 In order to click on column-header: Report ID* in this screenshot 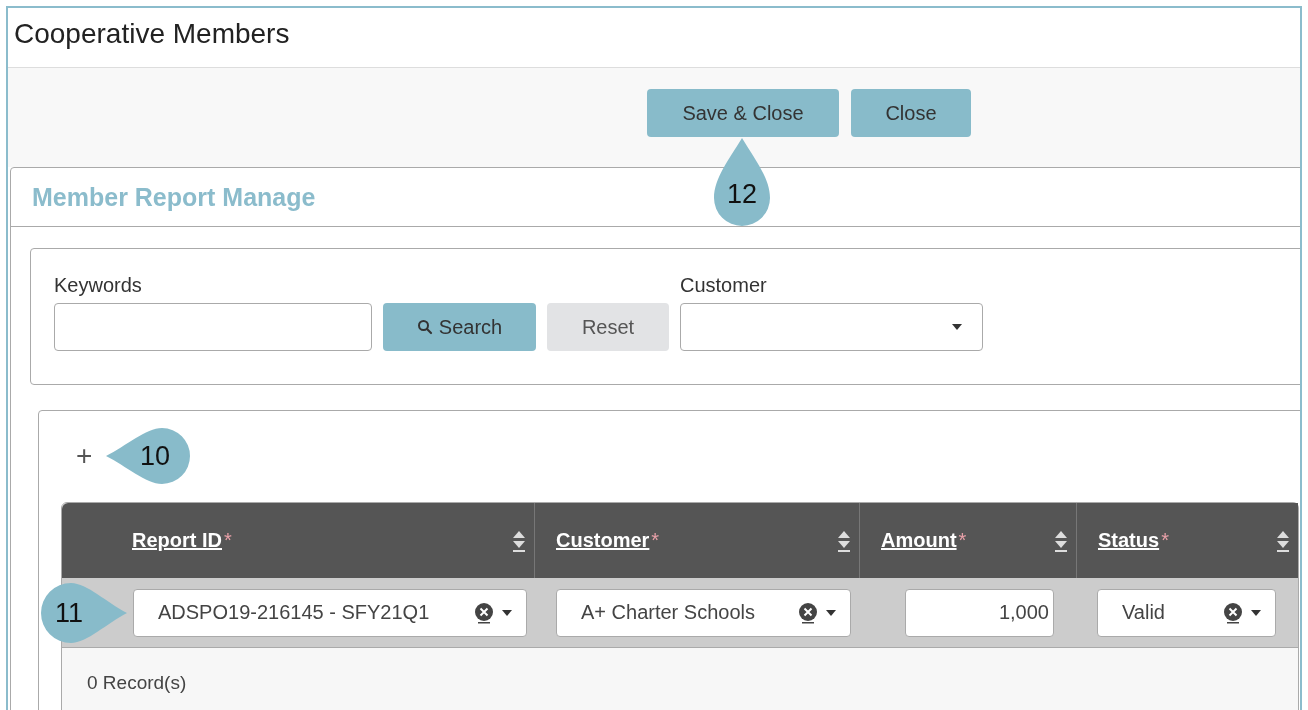, I will do `click(298, 540)`.